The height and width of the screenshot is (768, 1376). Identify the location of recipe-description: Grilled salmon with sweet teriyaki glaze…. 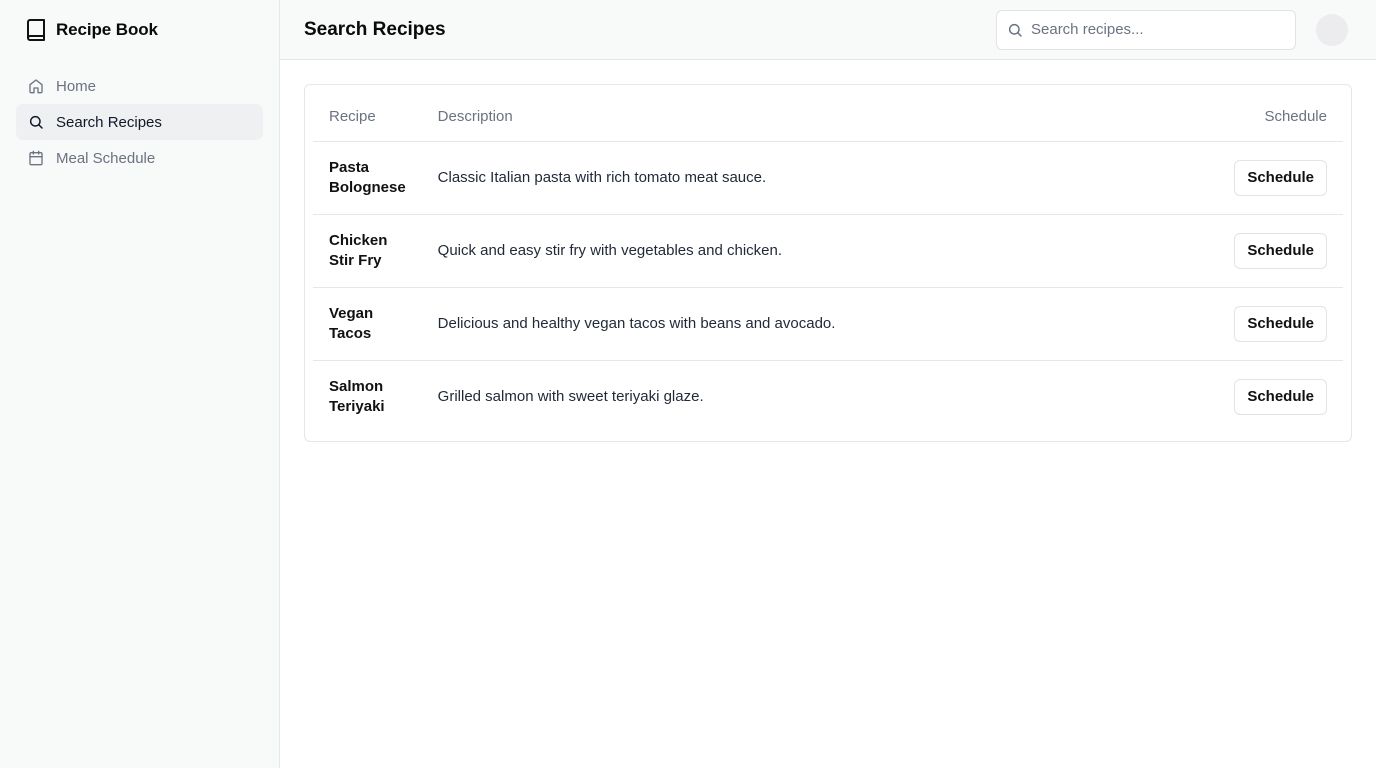
(570, 397).